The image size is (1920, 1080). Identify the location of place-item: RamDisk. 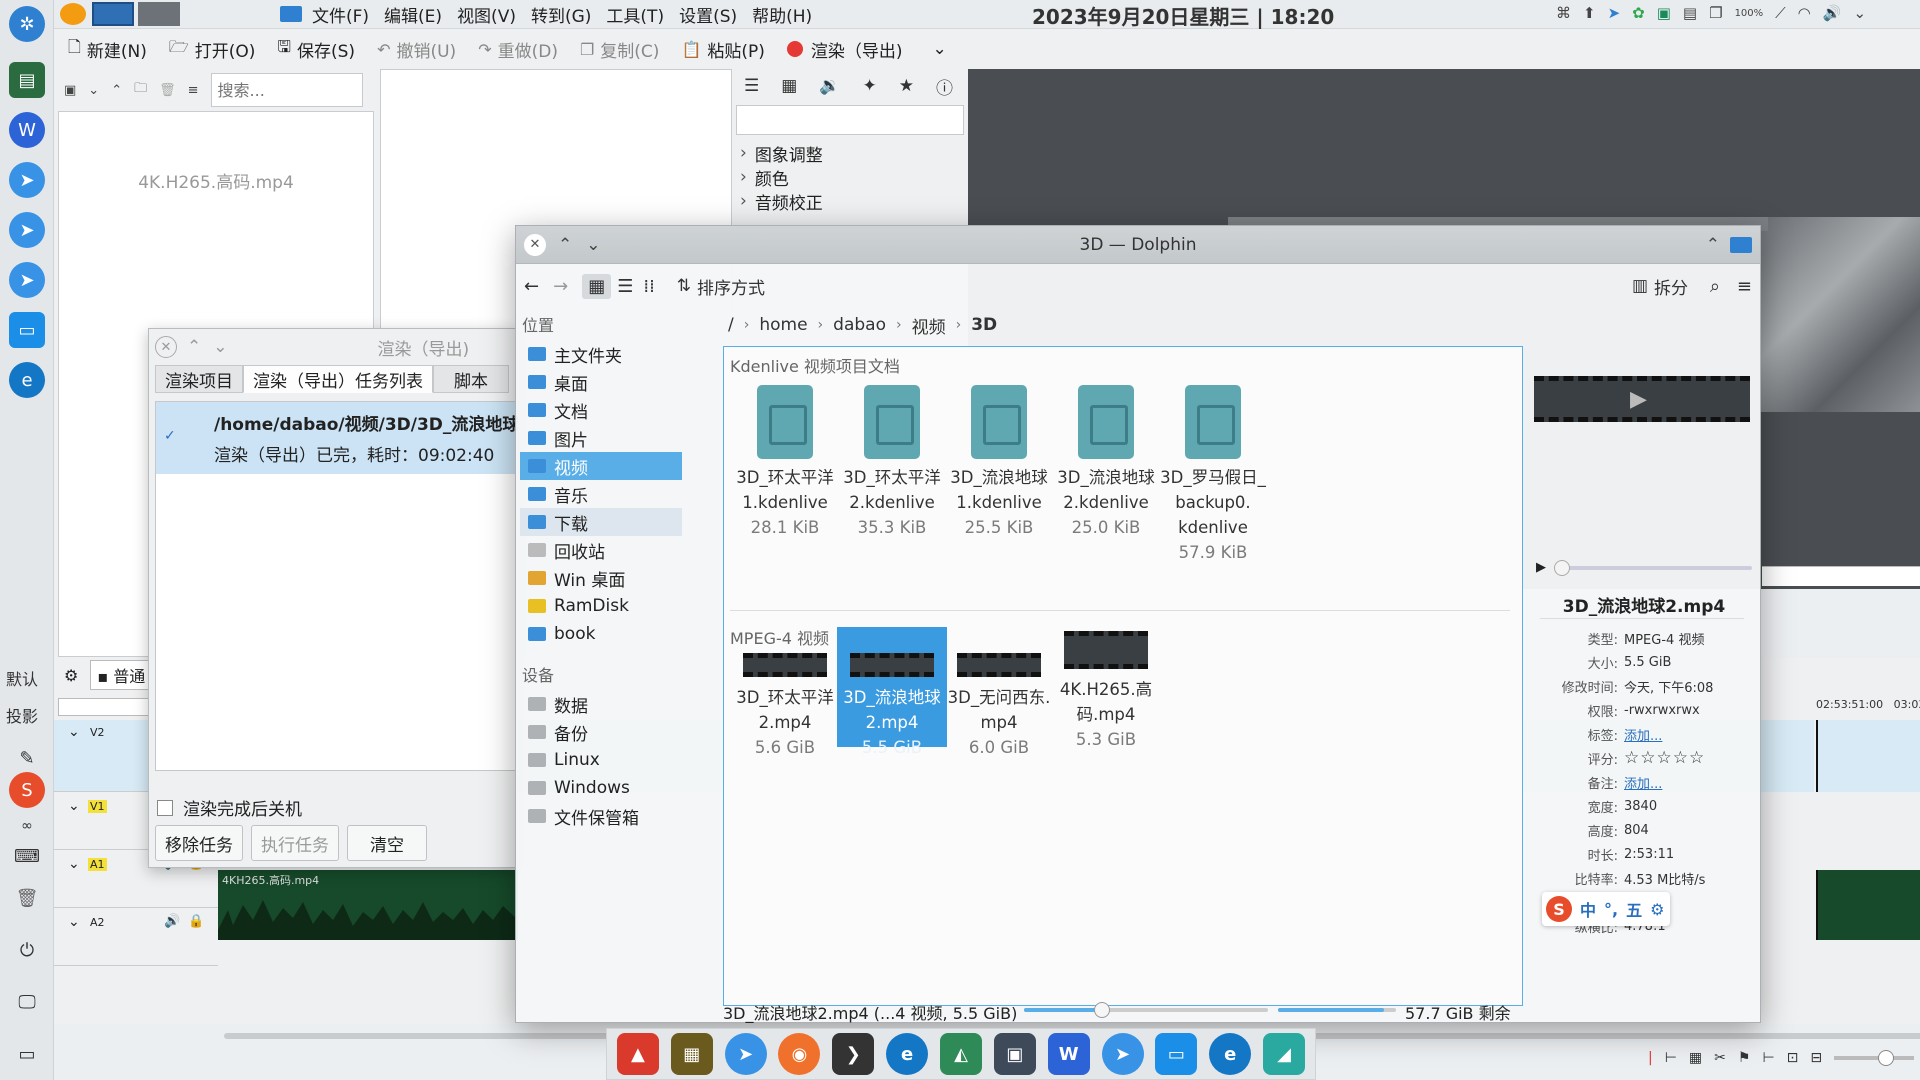
(601, 606).